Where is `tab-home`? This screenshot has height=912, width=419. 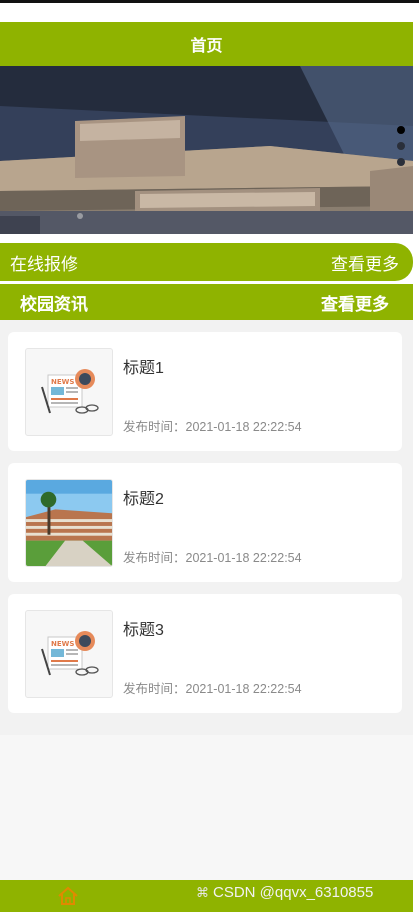
tab-home is located at coordinates (68, 896).